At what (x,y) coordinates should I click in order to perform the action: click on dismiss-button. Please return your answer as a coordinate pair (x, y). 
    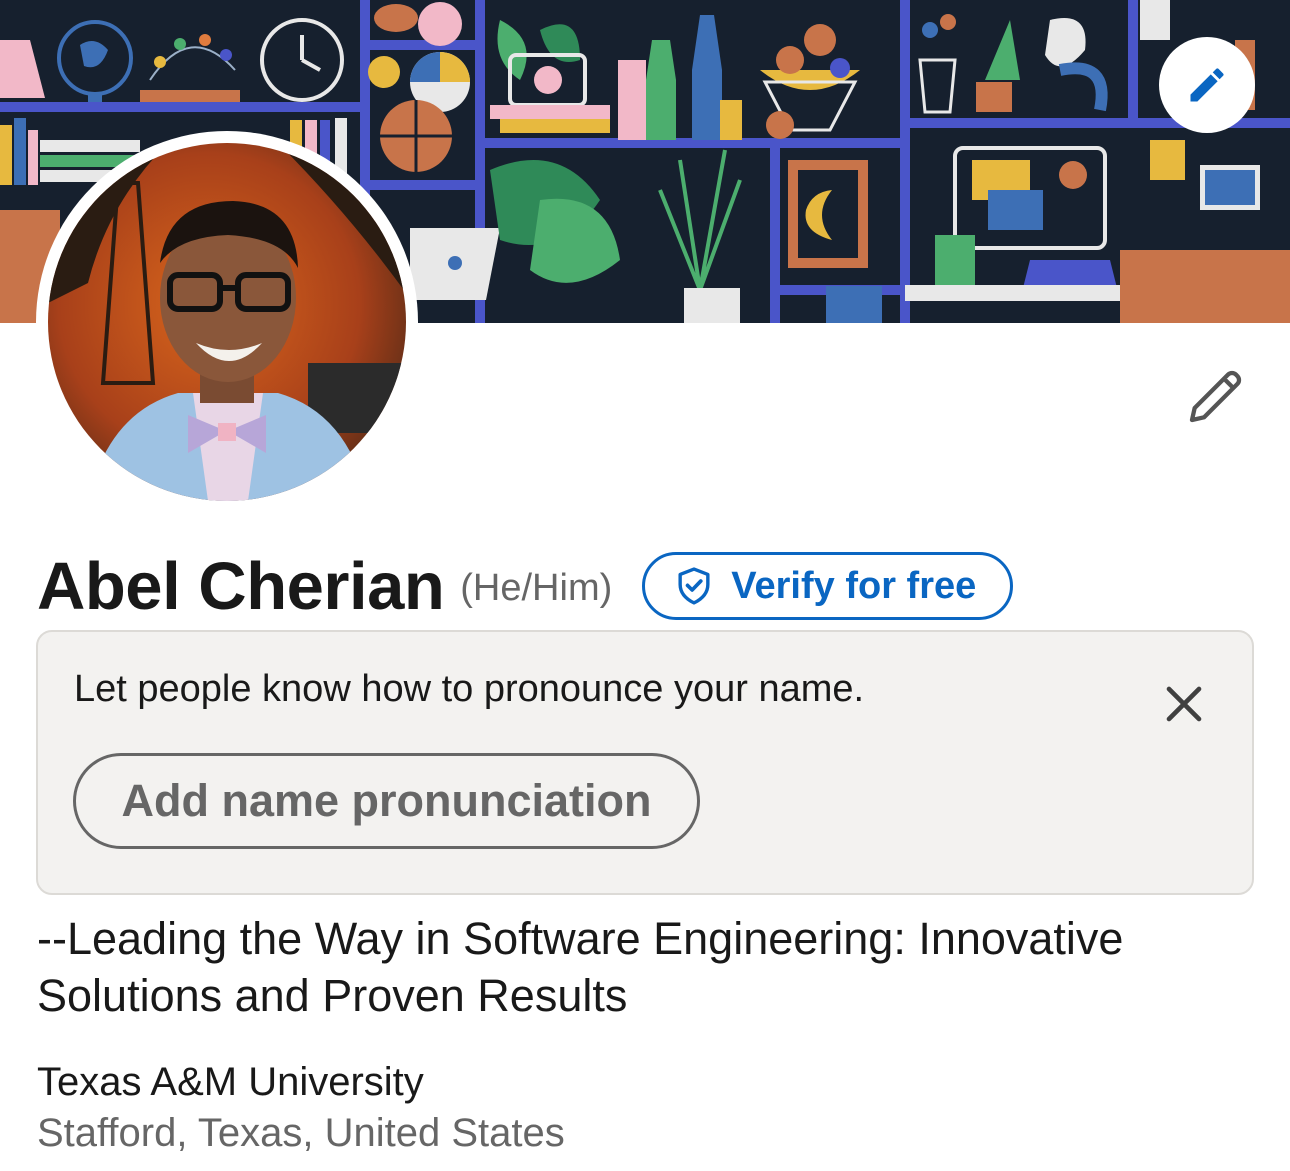
    Looking at the image, I should click on (1184, 704).